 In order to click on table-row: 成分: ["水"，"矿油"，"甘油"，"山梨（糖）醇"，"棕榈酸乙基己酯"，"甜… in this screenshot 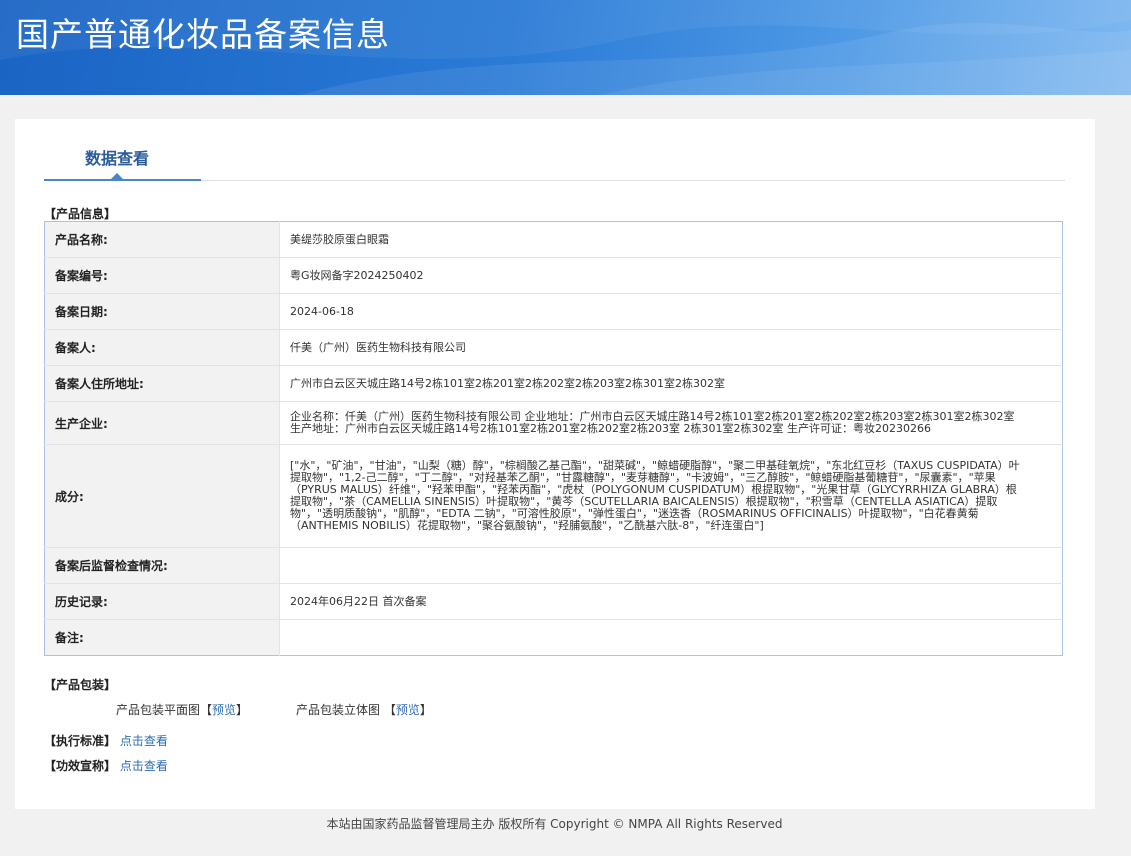, I will do `click(553, 496)`.